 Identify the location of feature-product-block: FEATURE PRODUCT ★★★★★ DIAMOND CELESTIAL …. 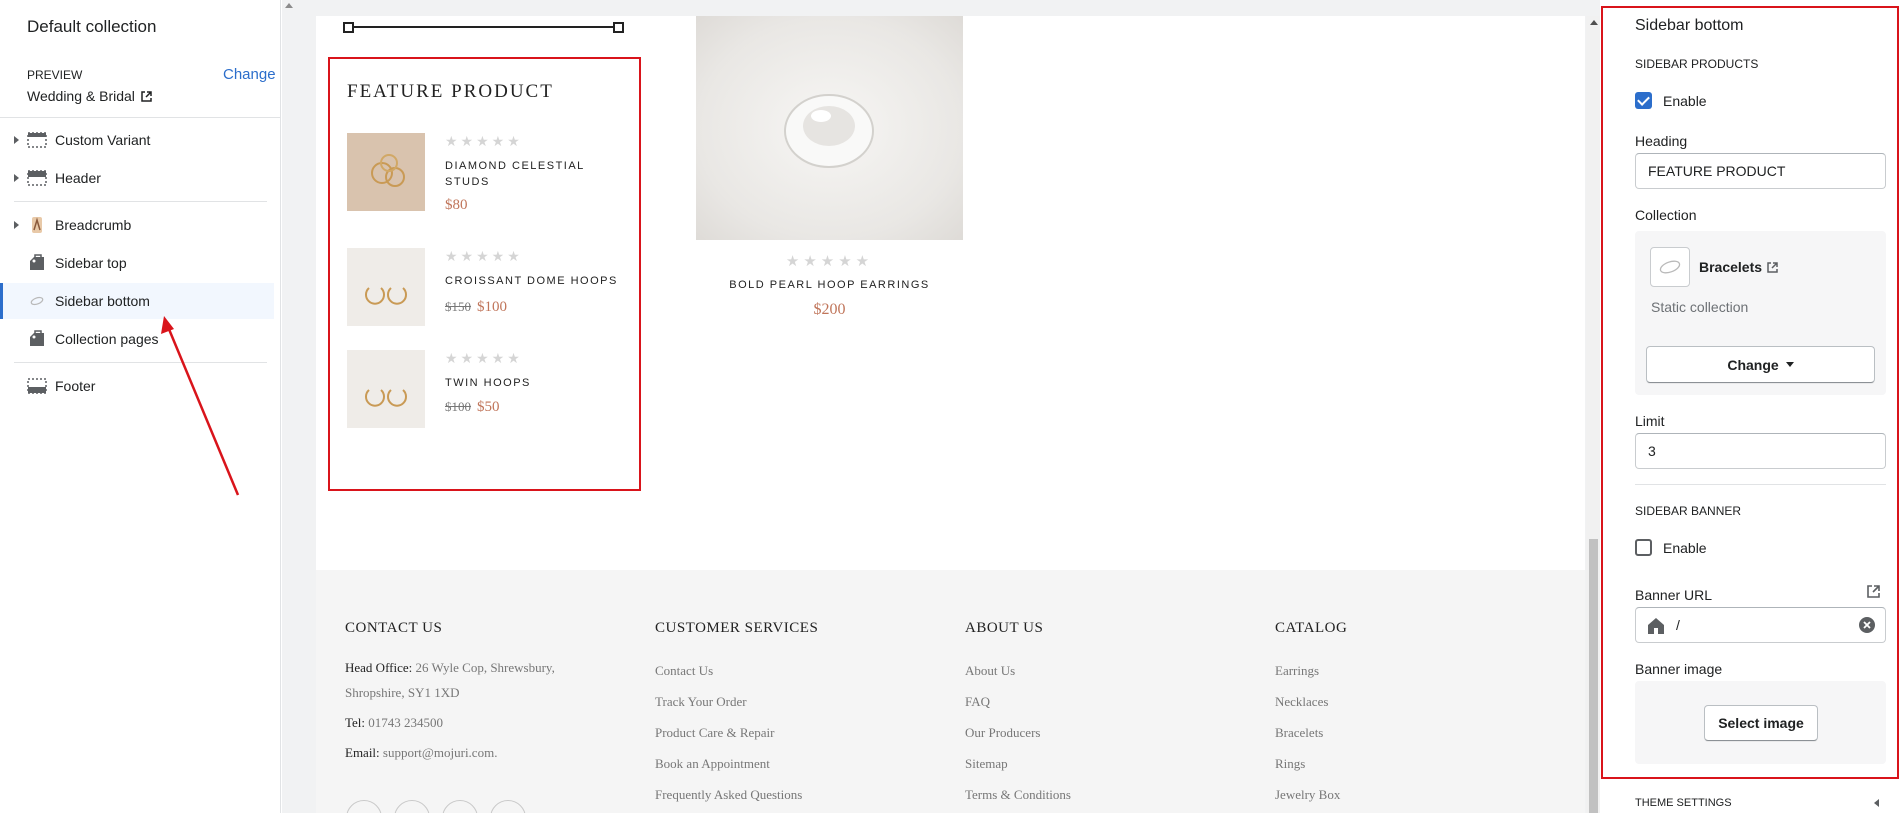
(484, 274).